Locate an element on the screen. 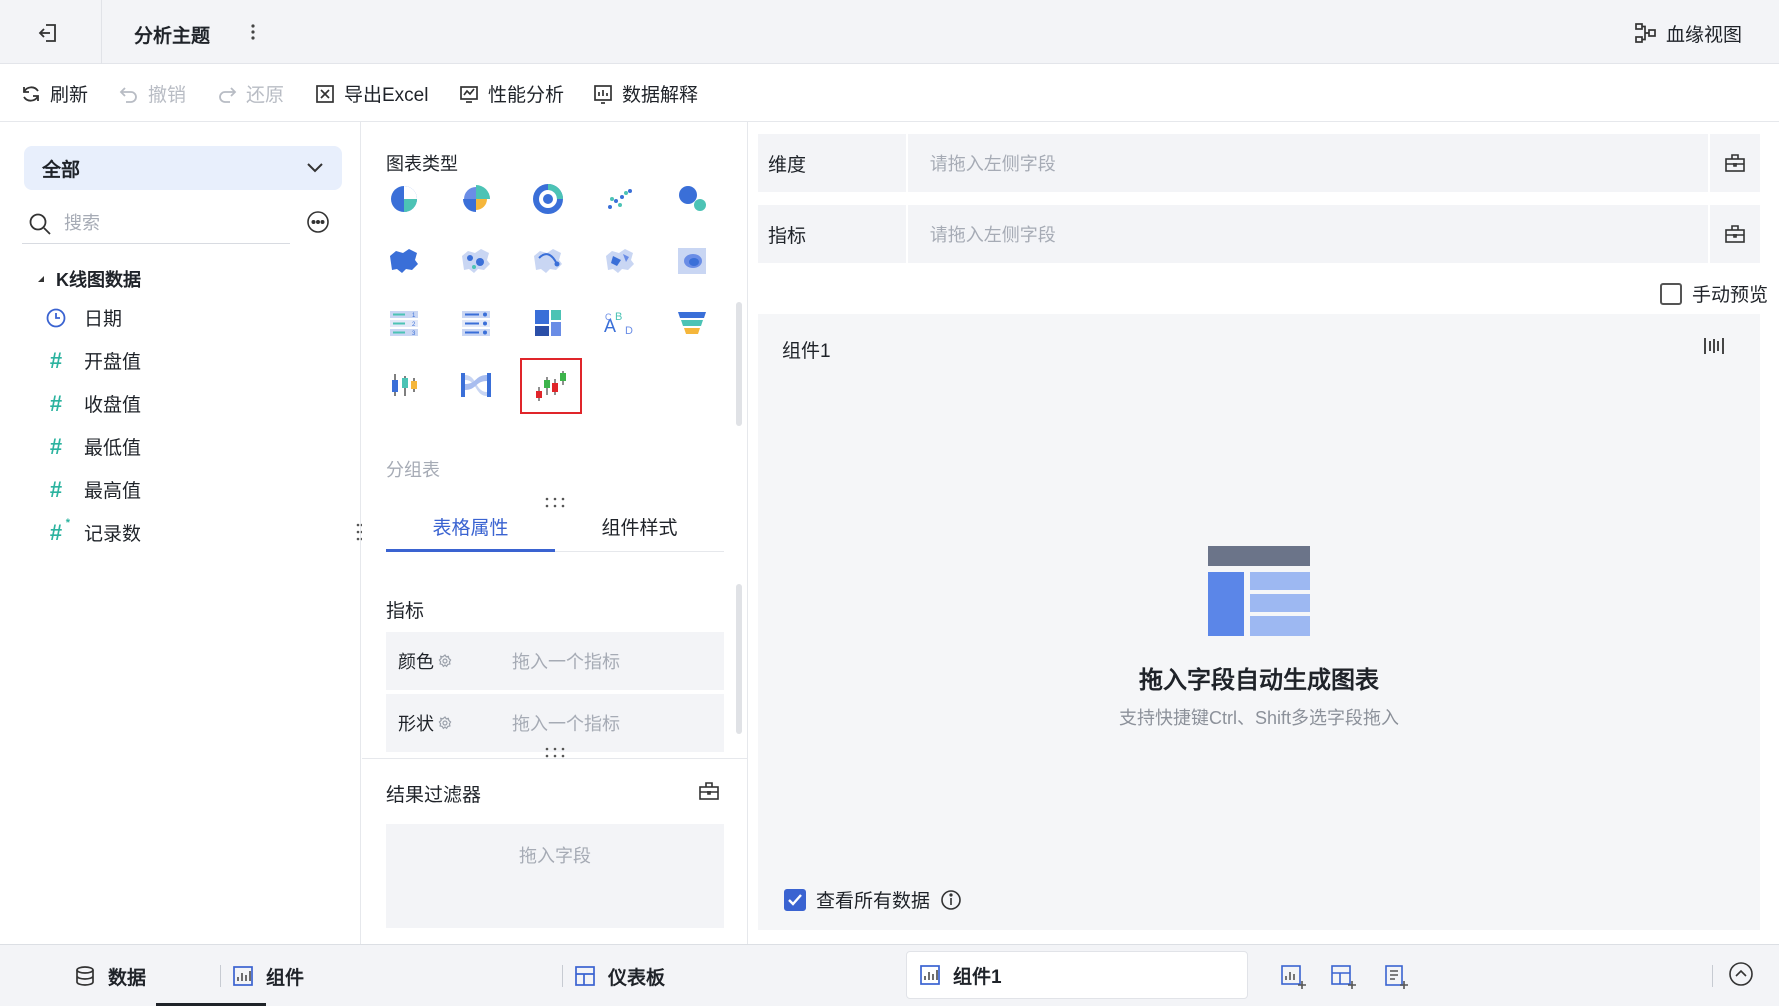 The height and width of the screenshot is (1006, 1779). area-map-icon is located at coordinates (404, 261).